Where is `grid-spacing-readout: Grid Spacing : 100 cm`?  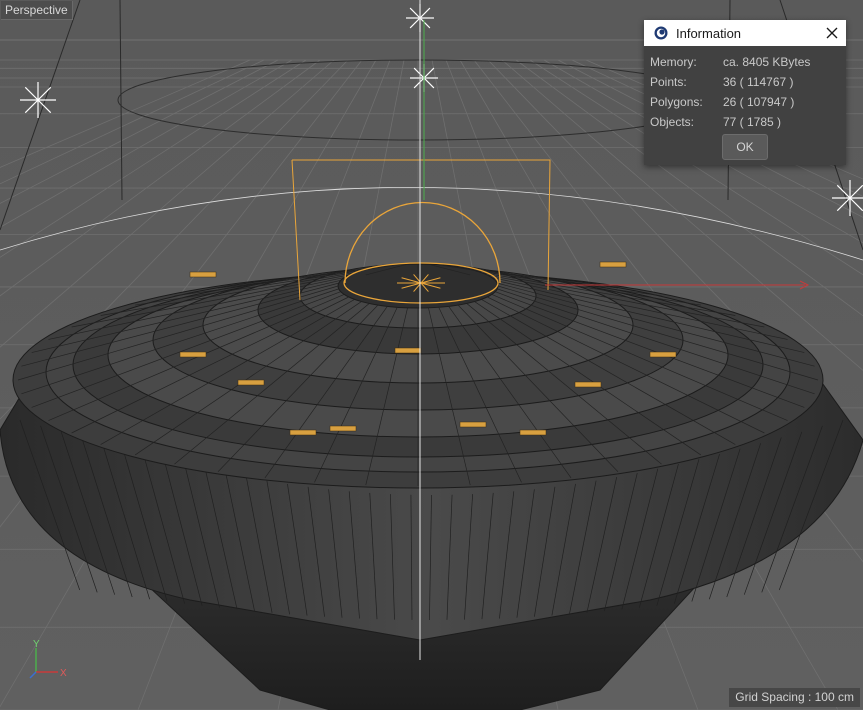
grid-spacing-readout: Grid Spacing : 100 cm is located at coordinates (794, 697).